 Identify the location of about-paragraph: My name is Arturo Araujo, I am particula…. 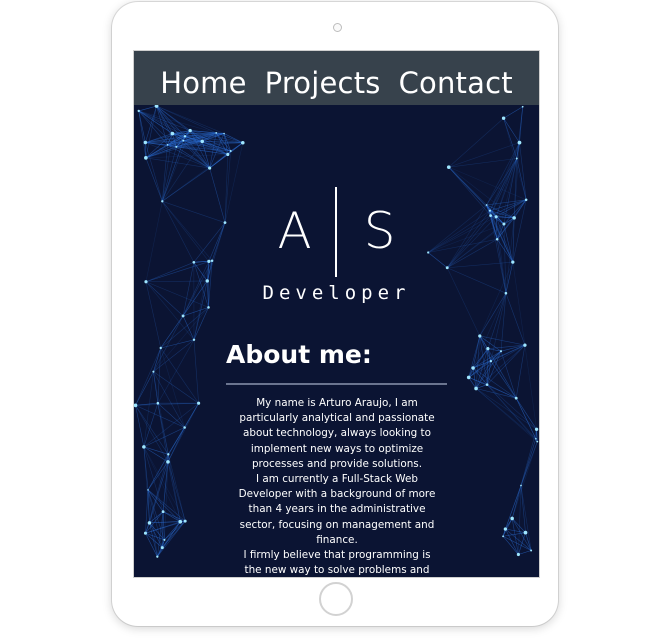
(337, 433).